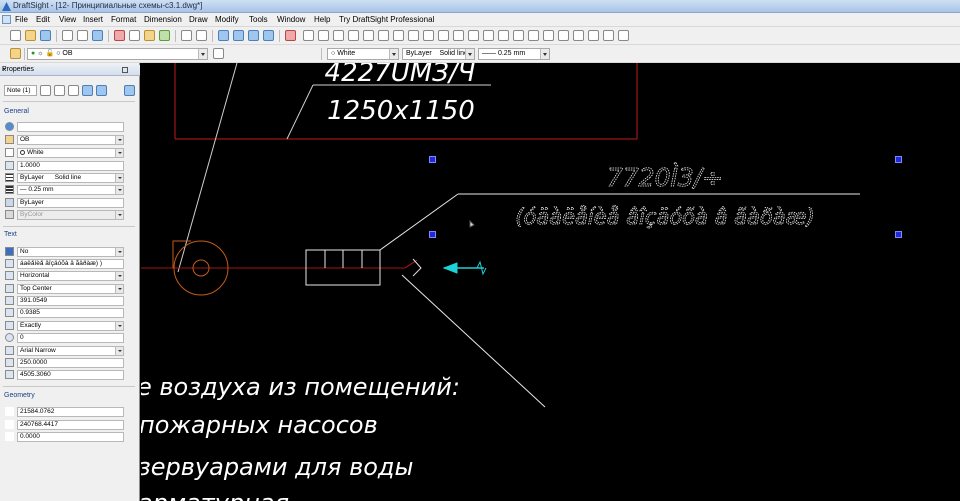 This screenshot has width=960, height=501. What do you see at coordinates (623, 35) in the screenshot?
I see `donut-icon` at bounding box center [623, 35].